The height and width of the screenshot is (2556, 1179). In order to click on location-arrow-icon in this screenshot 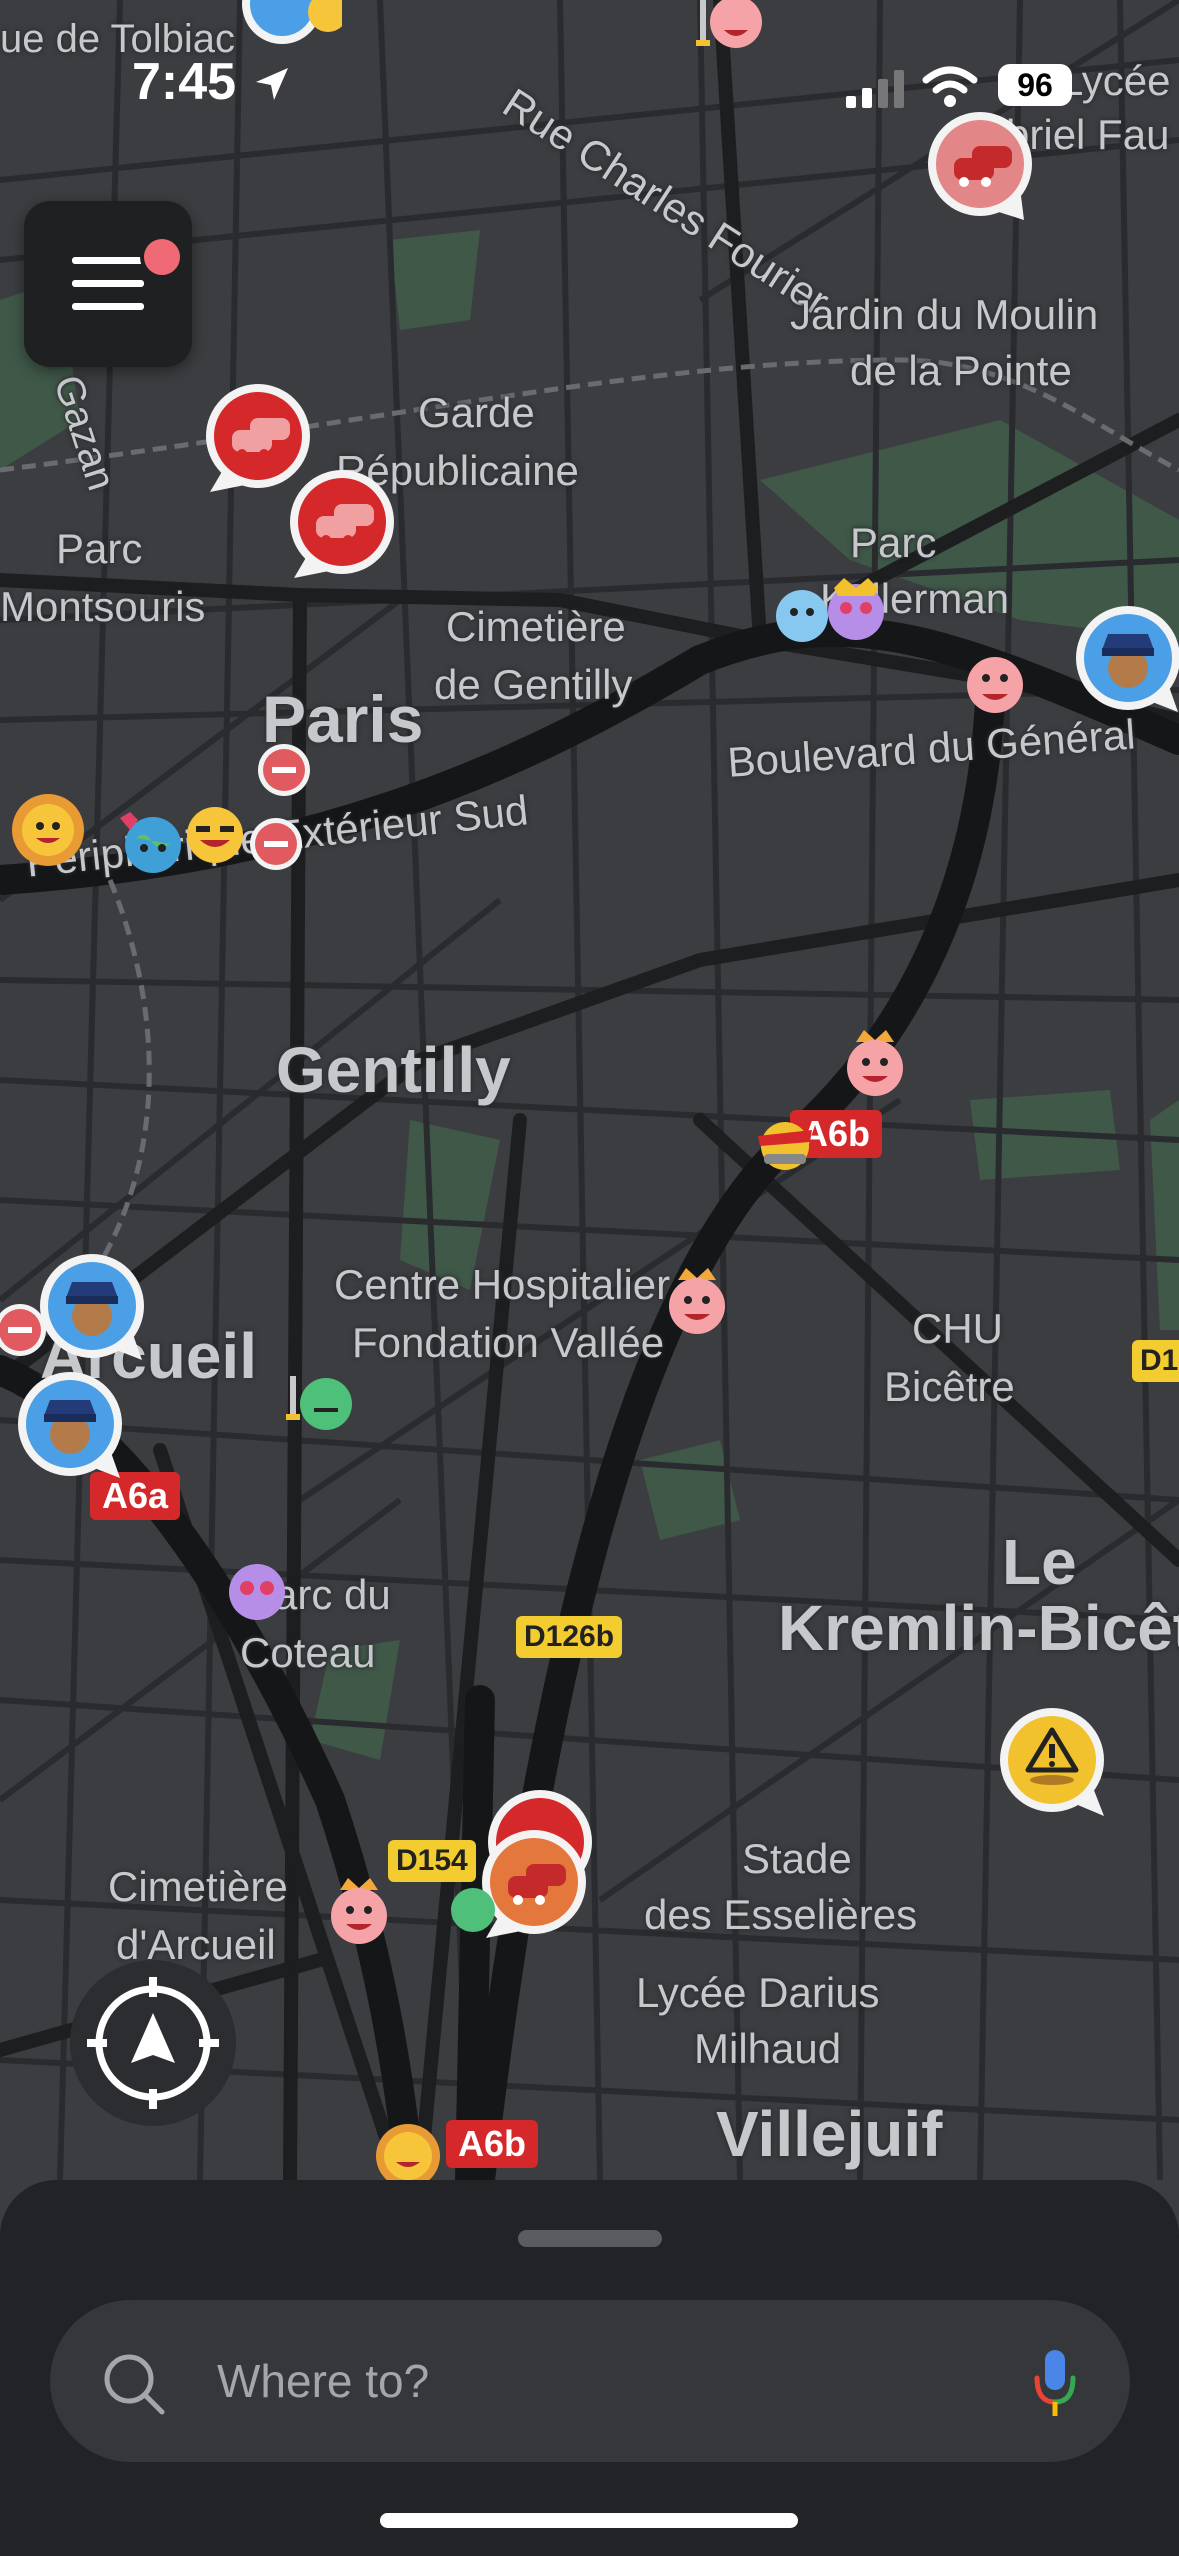, I will do `click(272, 84)`.